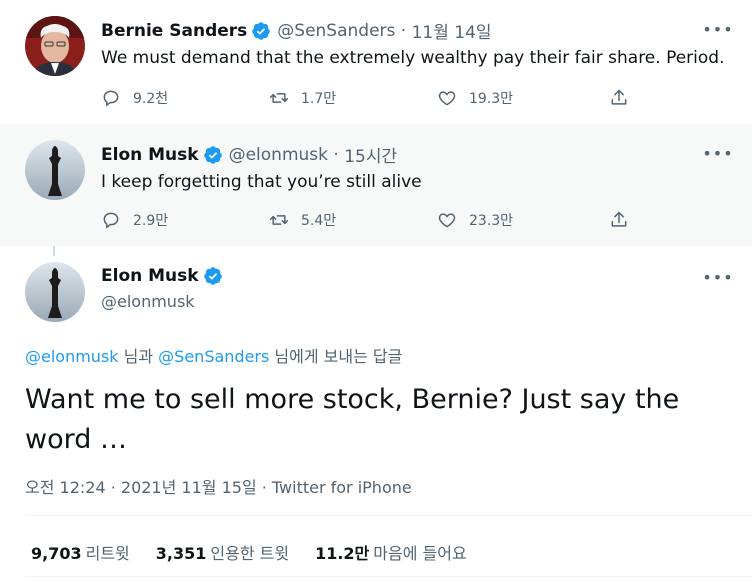 This screenshot has width=752, height=582. What do you see at coordinates (185, 220) in the screenshot?
I see `reply-button: 2.9만` at bounding box center [185, 220].